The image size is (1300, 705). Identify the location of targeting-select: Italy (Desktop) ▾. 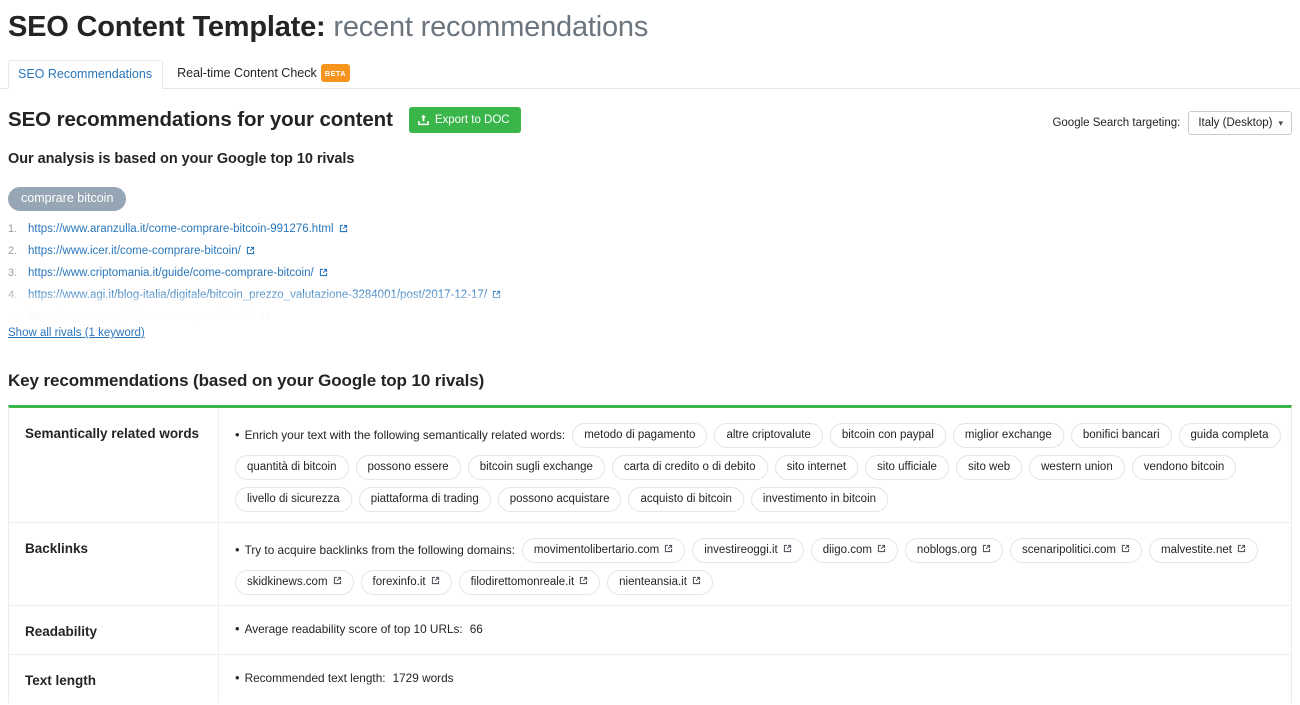
(1240, 123).